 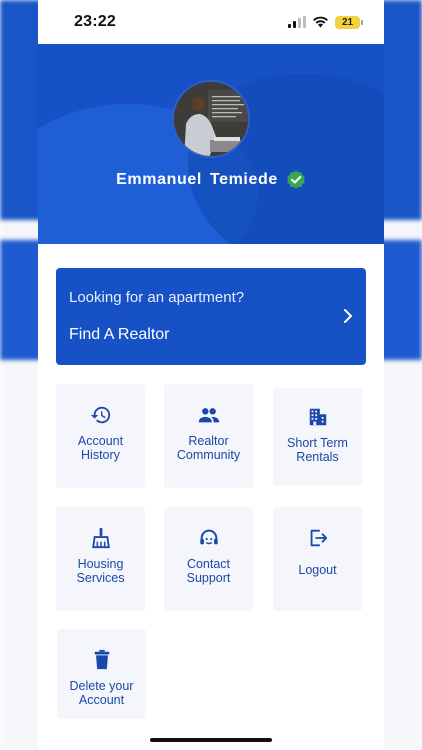 I want to click on home-indicator, so click(x=211, y=740).